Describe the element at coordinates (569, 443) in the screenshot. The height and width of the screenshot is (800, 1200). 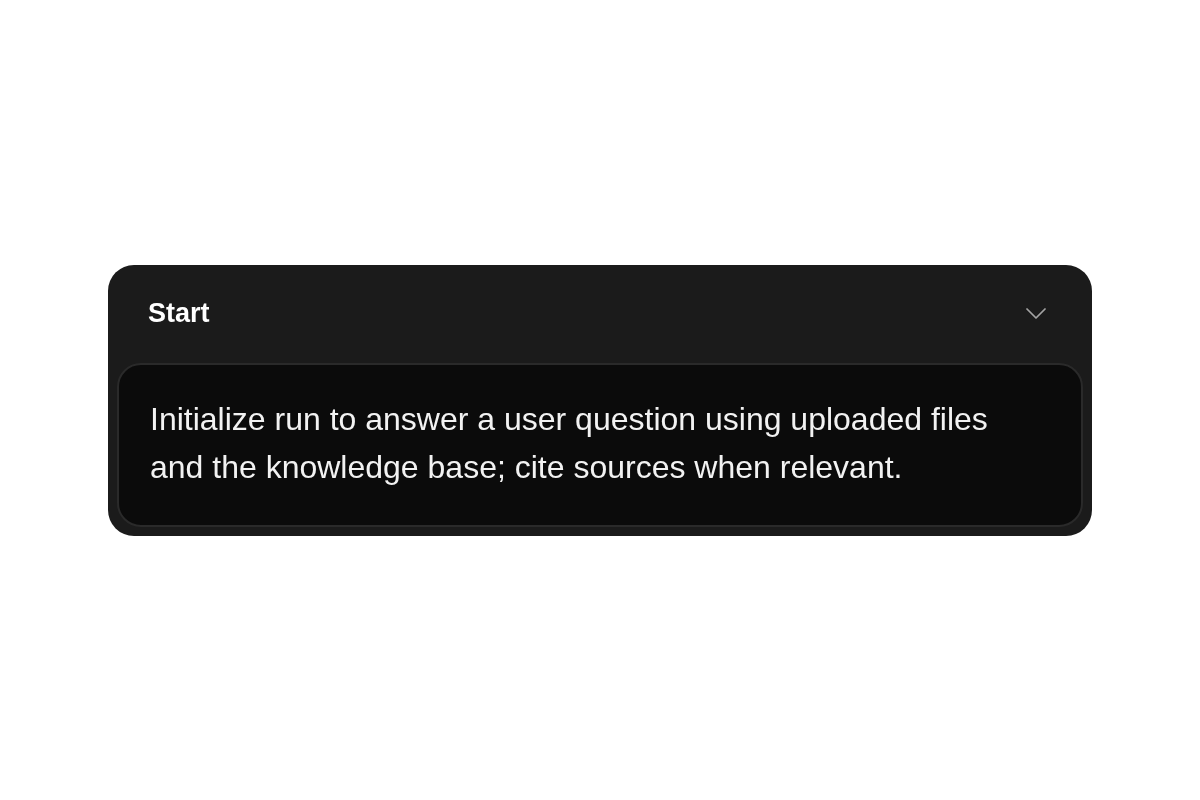
I see `step-description: Initialize run to answer a user question using uploaded files and the knowledge base; cite sources when relevant.` at that location.